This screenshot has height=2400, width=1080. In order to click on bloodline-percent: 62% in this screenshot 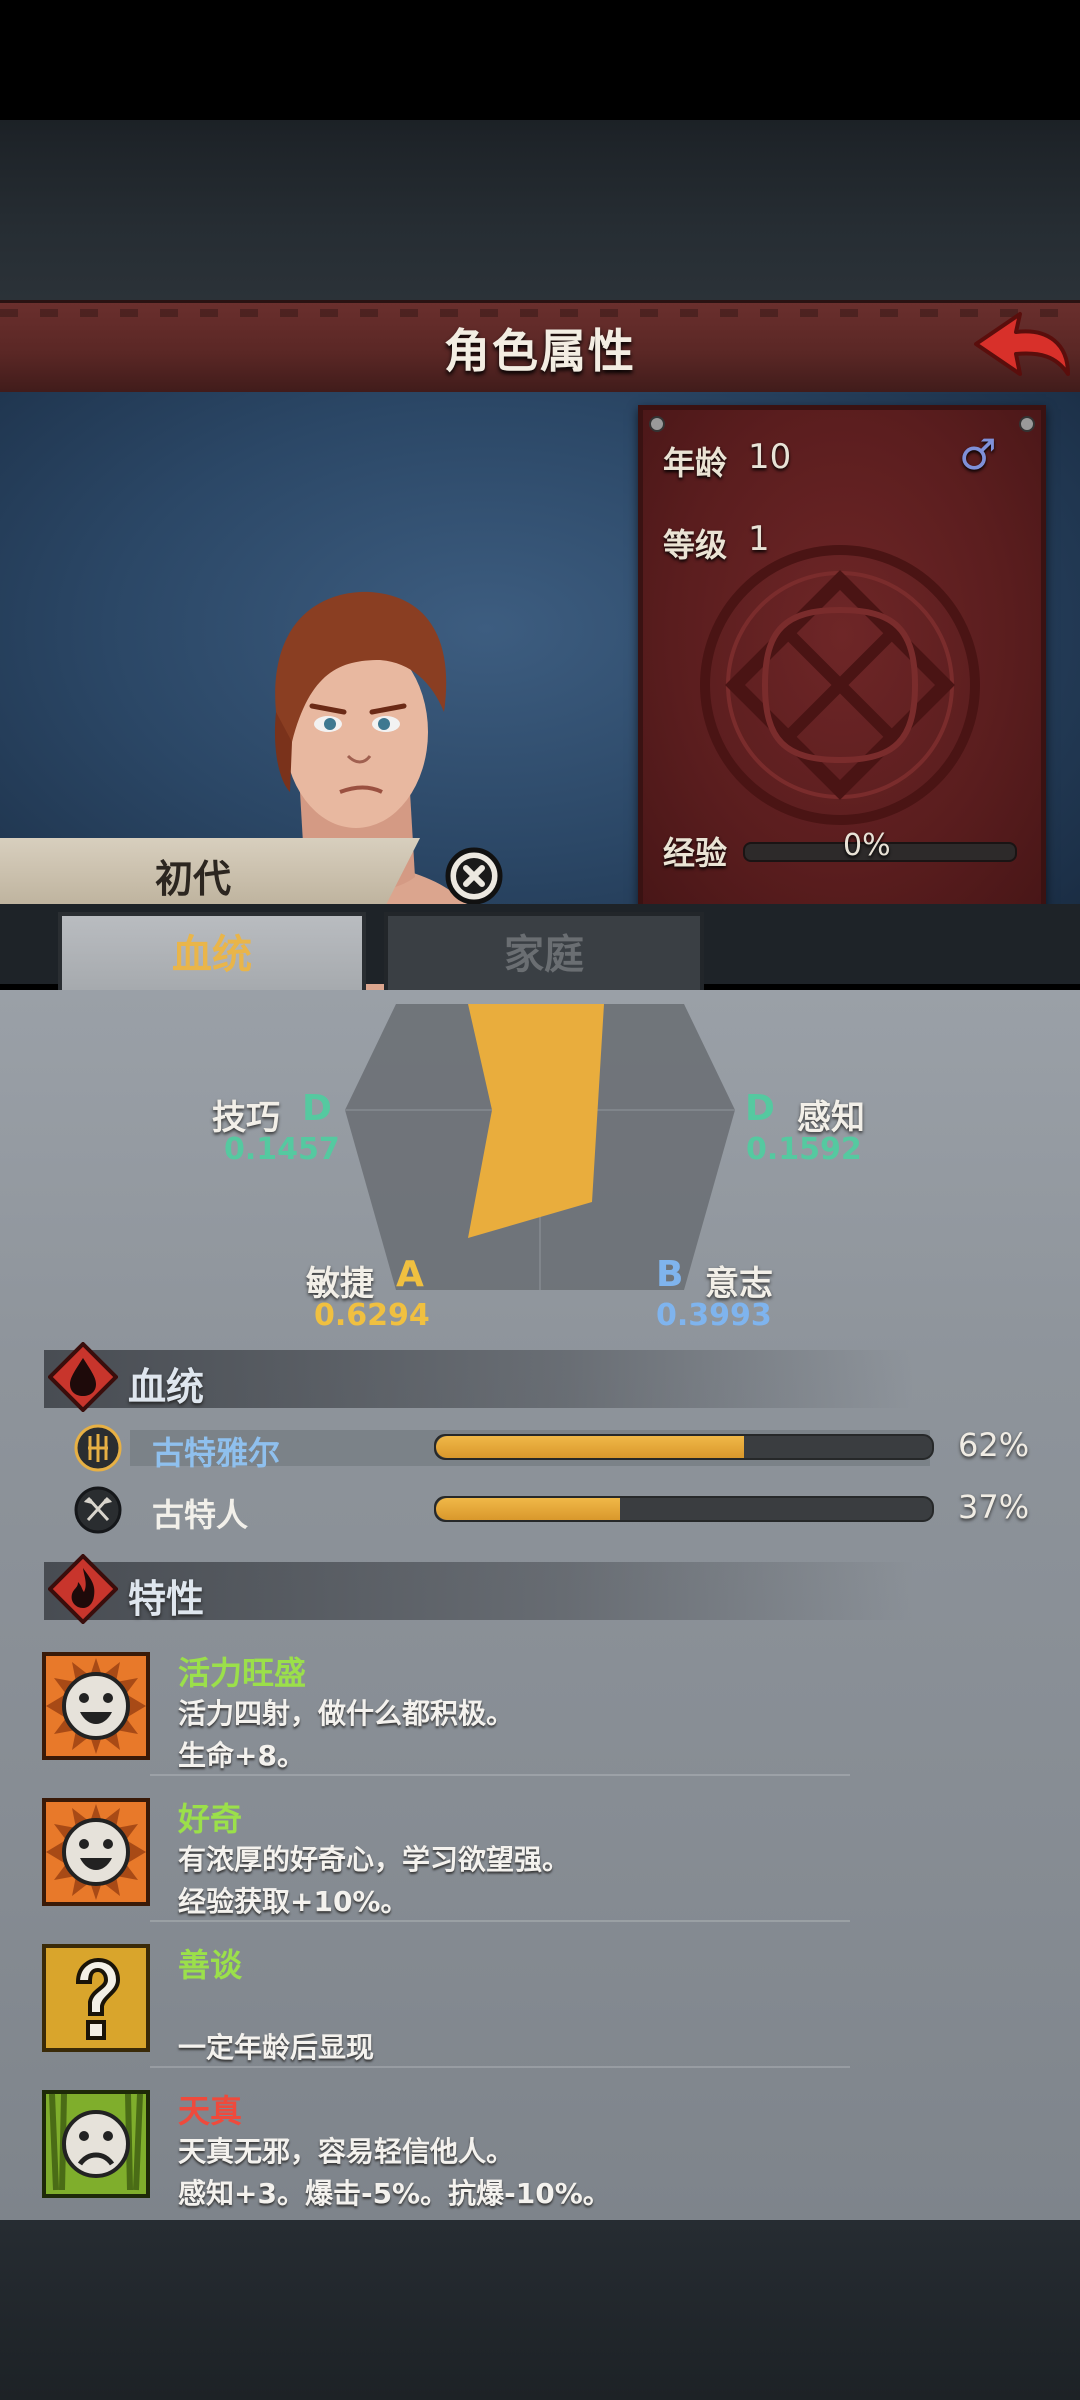, I will do `click(994, 1445)`.